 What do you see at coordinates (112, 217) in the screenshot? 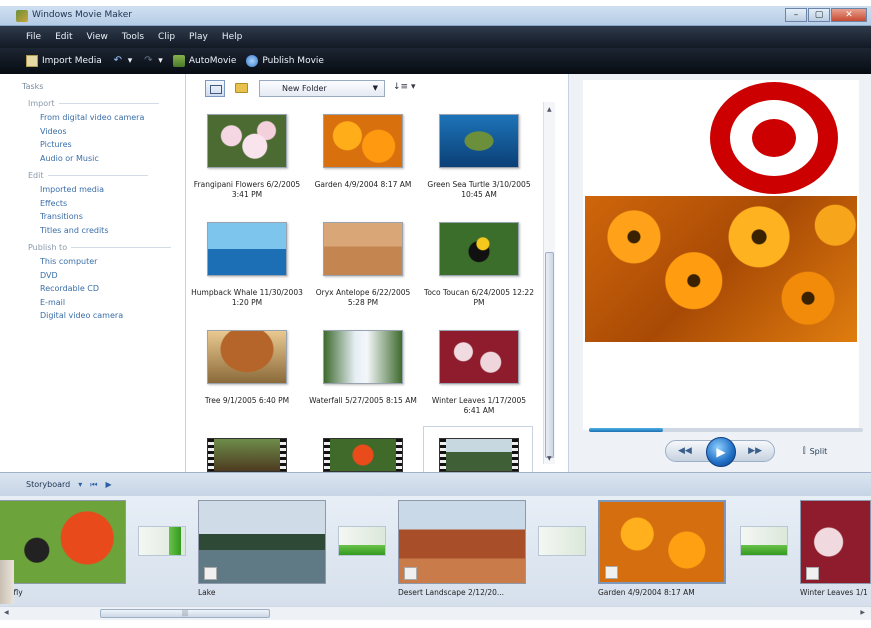
I see `task-link-transitions: Transitions` at bounding box center [112, 217].